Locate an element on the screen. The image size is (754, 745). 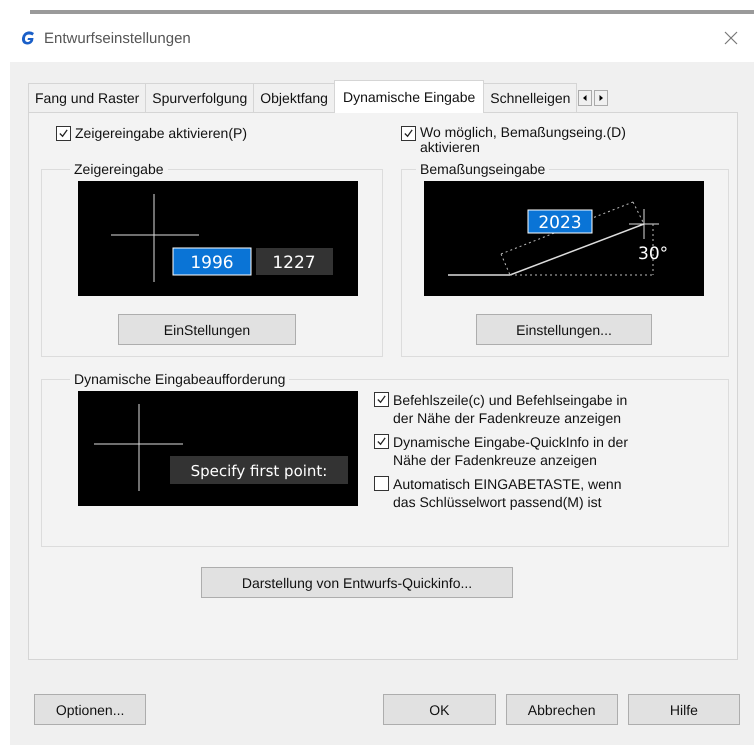
group-title: Dynamische Eingabeaufforderung is located at coordinates (179, 379).